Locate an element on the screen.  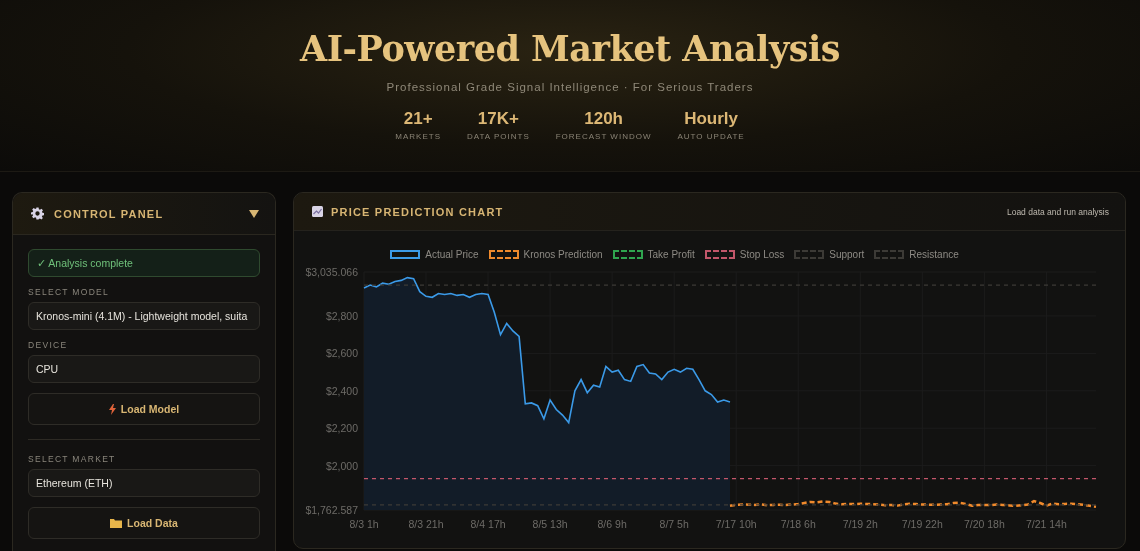
field-label: SELECT MARKET is located at coordinates (72, 459).